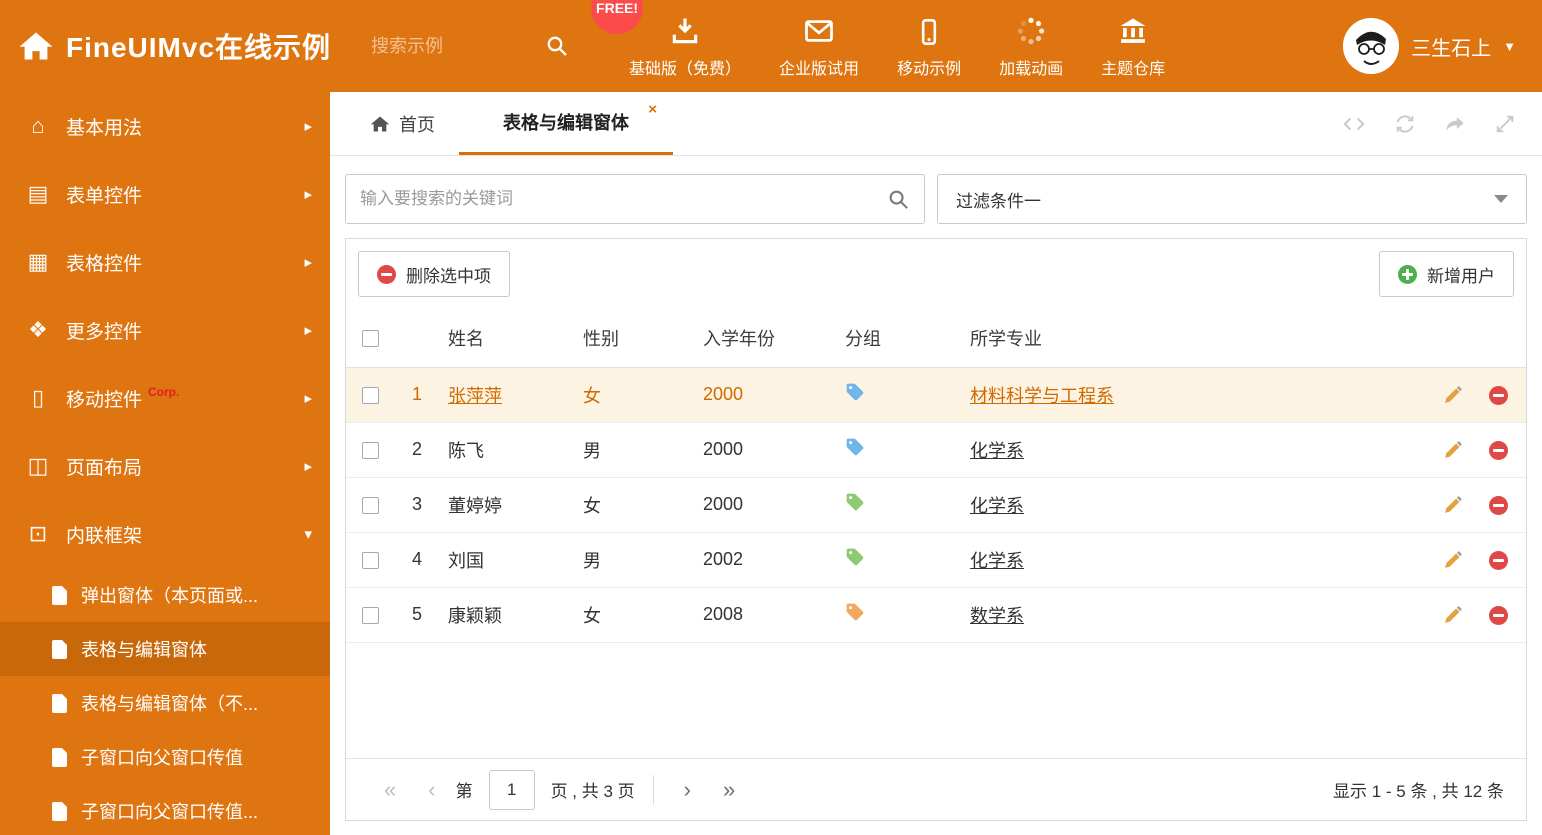 Image resolution: width=1542 pixels, height=835 pixels. What do you see at coordinates (936, 505) in the screenshot?
I see `table-row: 3 董婷婷 女 2000 化学系` at bounding box center [936, 505].